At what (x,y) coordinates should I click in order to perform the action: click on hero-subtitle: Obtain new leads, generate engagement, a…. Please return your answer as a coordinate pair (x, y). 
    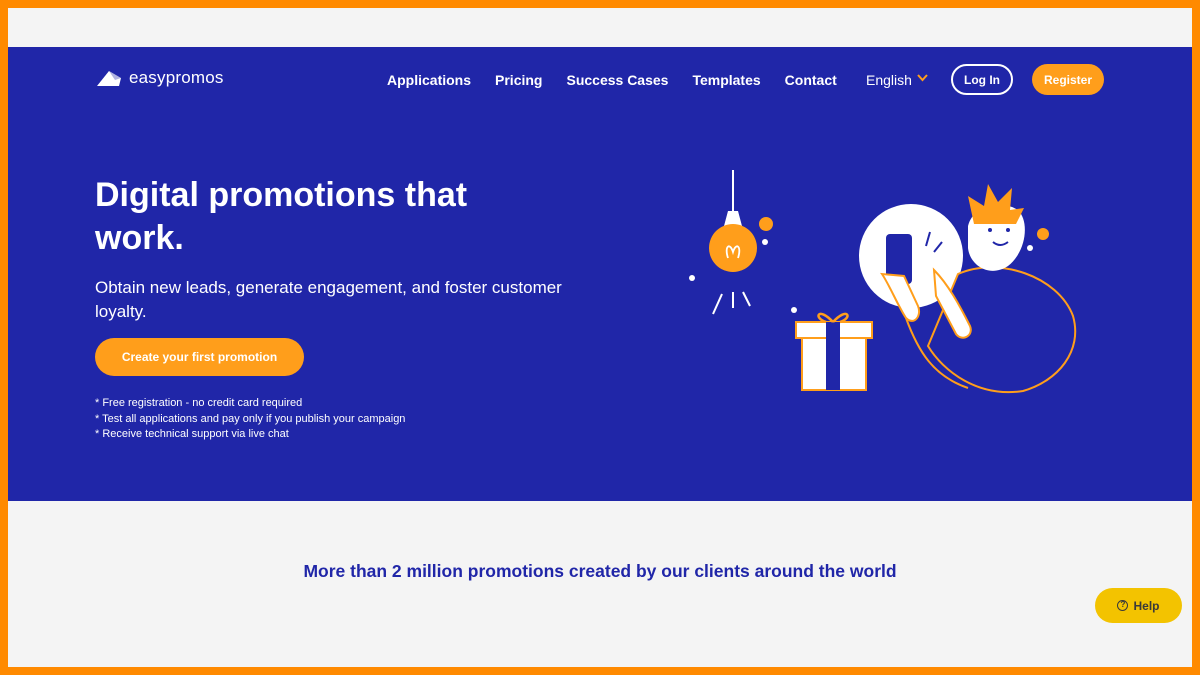
    Looking at the image, I should click on (328, 299).